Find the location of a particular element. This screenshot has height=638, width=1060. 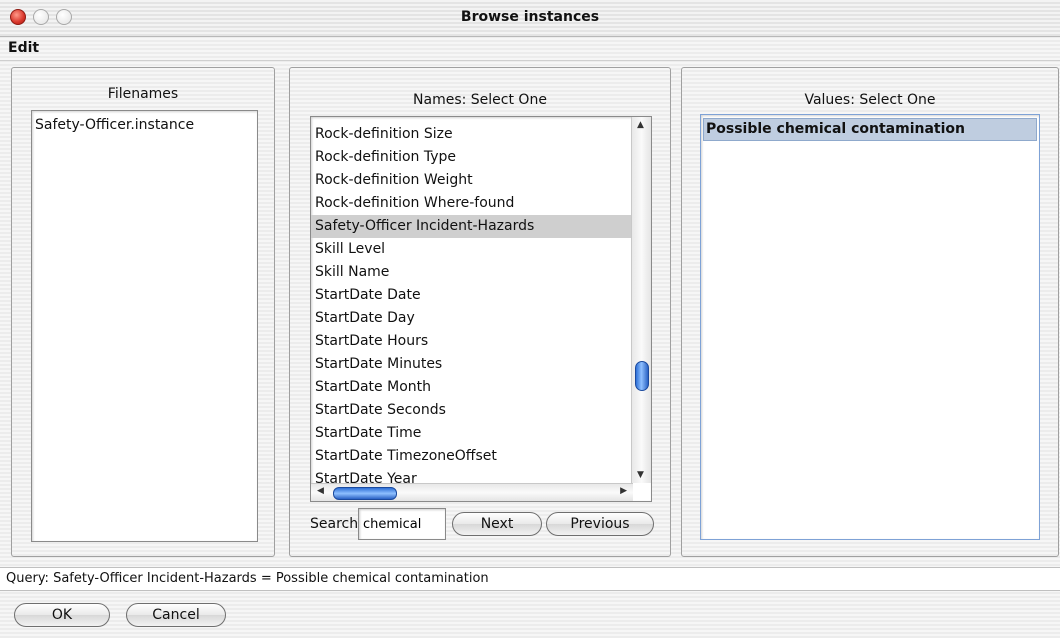

name-item: StartDate Day is located at coordinates (472, 318).